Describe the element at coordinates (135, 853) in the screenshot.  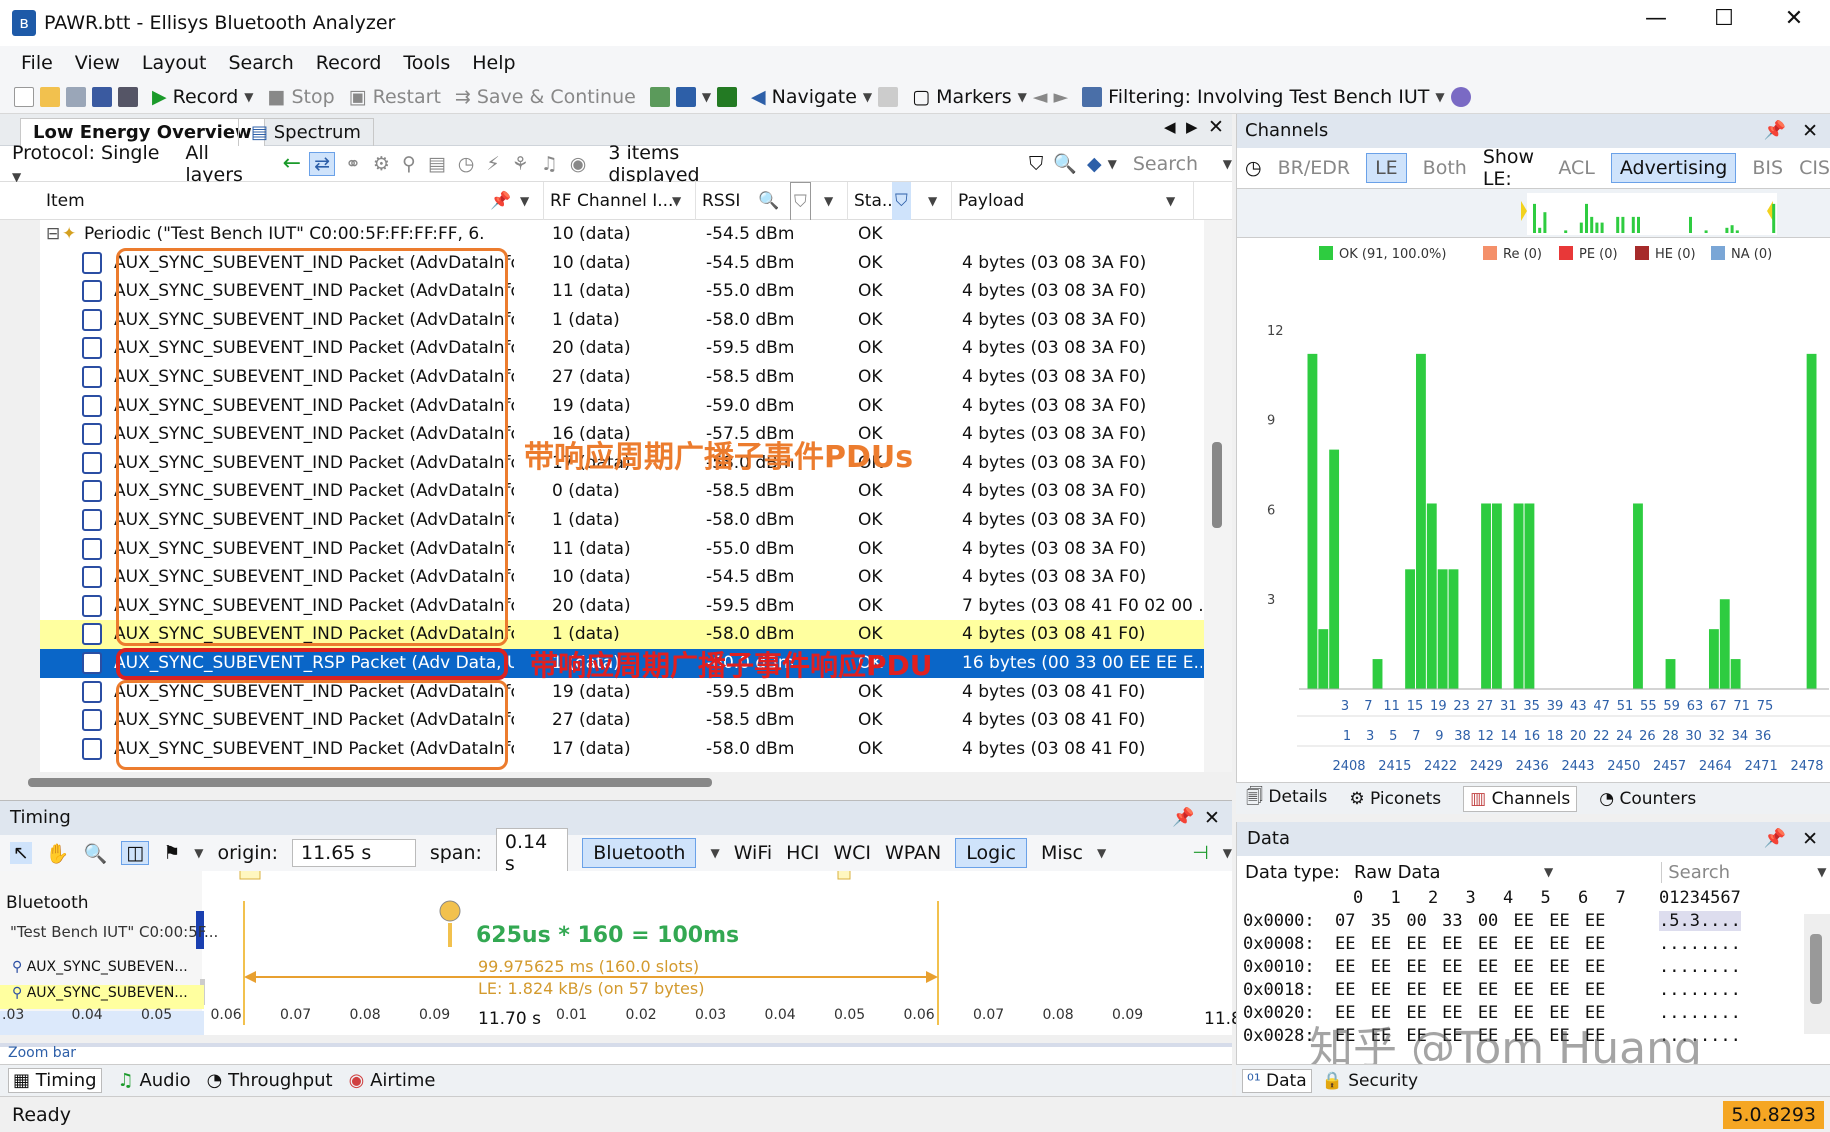
I see `split-view-icon: ◫` at that location.